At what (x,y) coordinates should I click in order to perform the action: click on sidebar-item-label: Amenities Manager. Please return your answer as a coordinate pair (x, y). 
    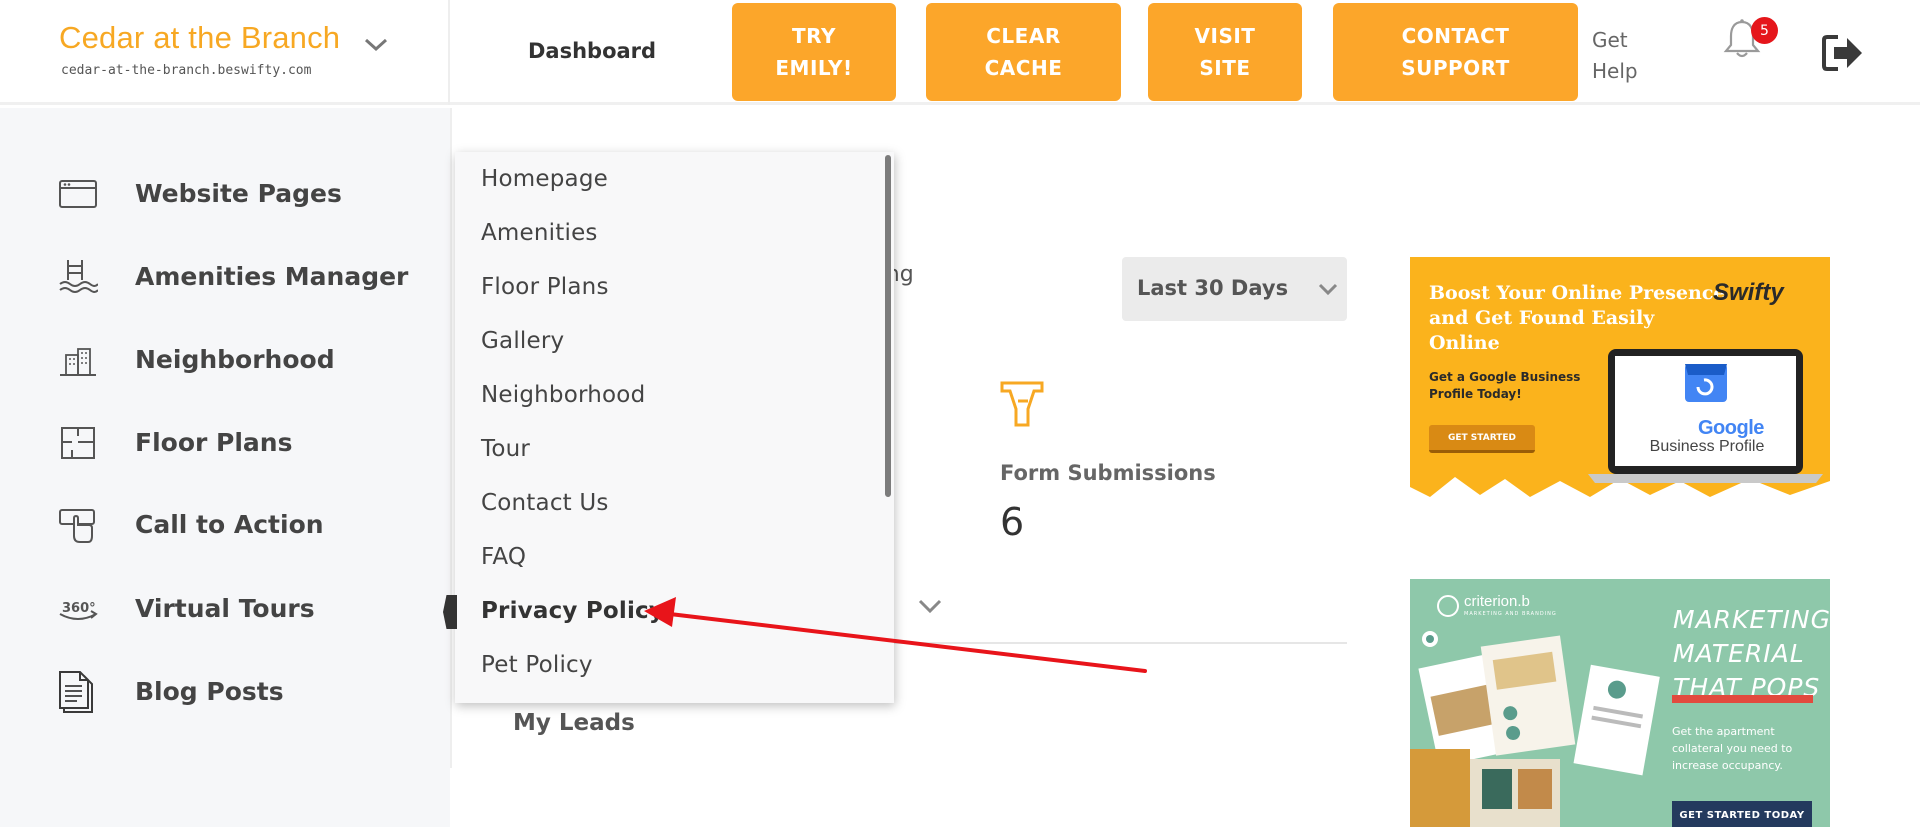
    Looking at the image, I should click on (272, 276).